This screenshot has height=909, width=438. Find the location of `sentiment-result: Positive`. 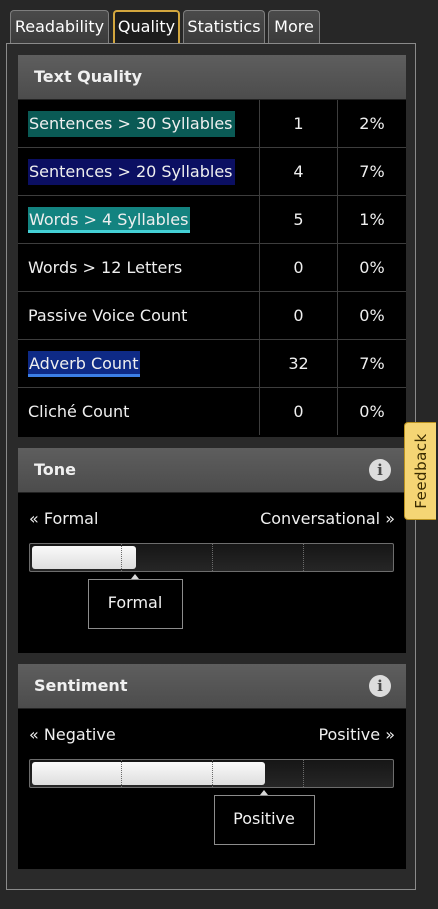

sentiment-result: Positive is located at coordinates (264, 820).